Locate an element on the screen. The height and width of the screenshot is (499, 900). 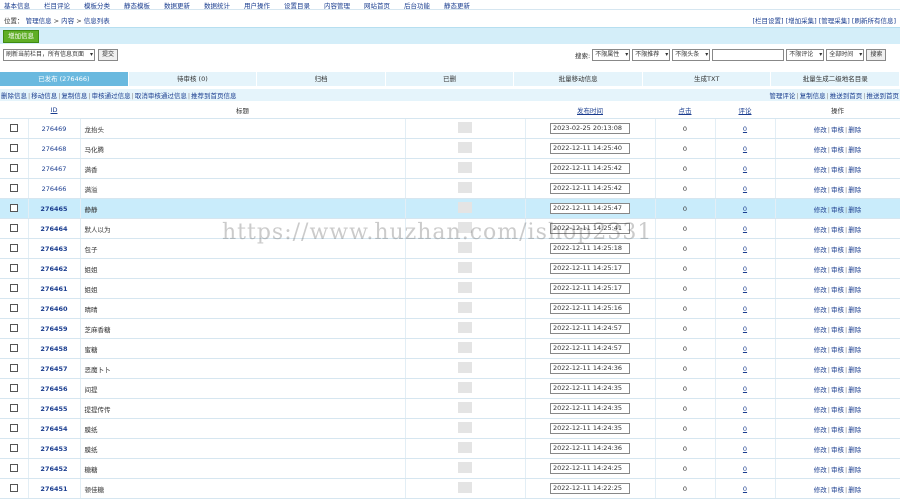
add-info-button: 增加信息 is located at coordinates (21, 36).